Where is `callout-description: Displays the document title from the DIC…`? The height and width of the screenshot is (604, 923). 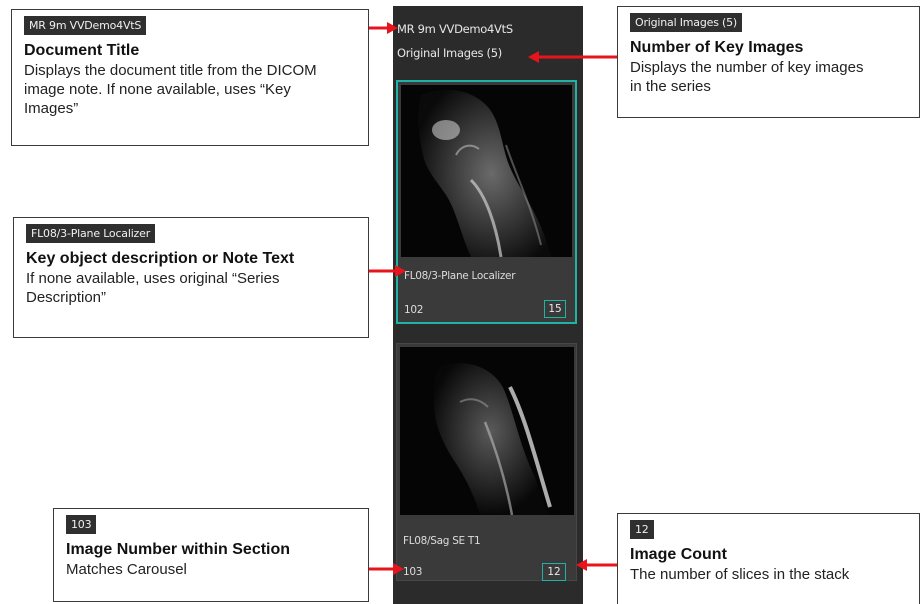
callout-description: Displays the document title from the DIC… is located at coordinates (170, 89).